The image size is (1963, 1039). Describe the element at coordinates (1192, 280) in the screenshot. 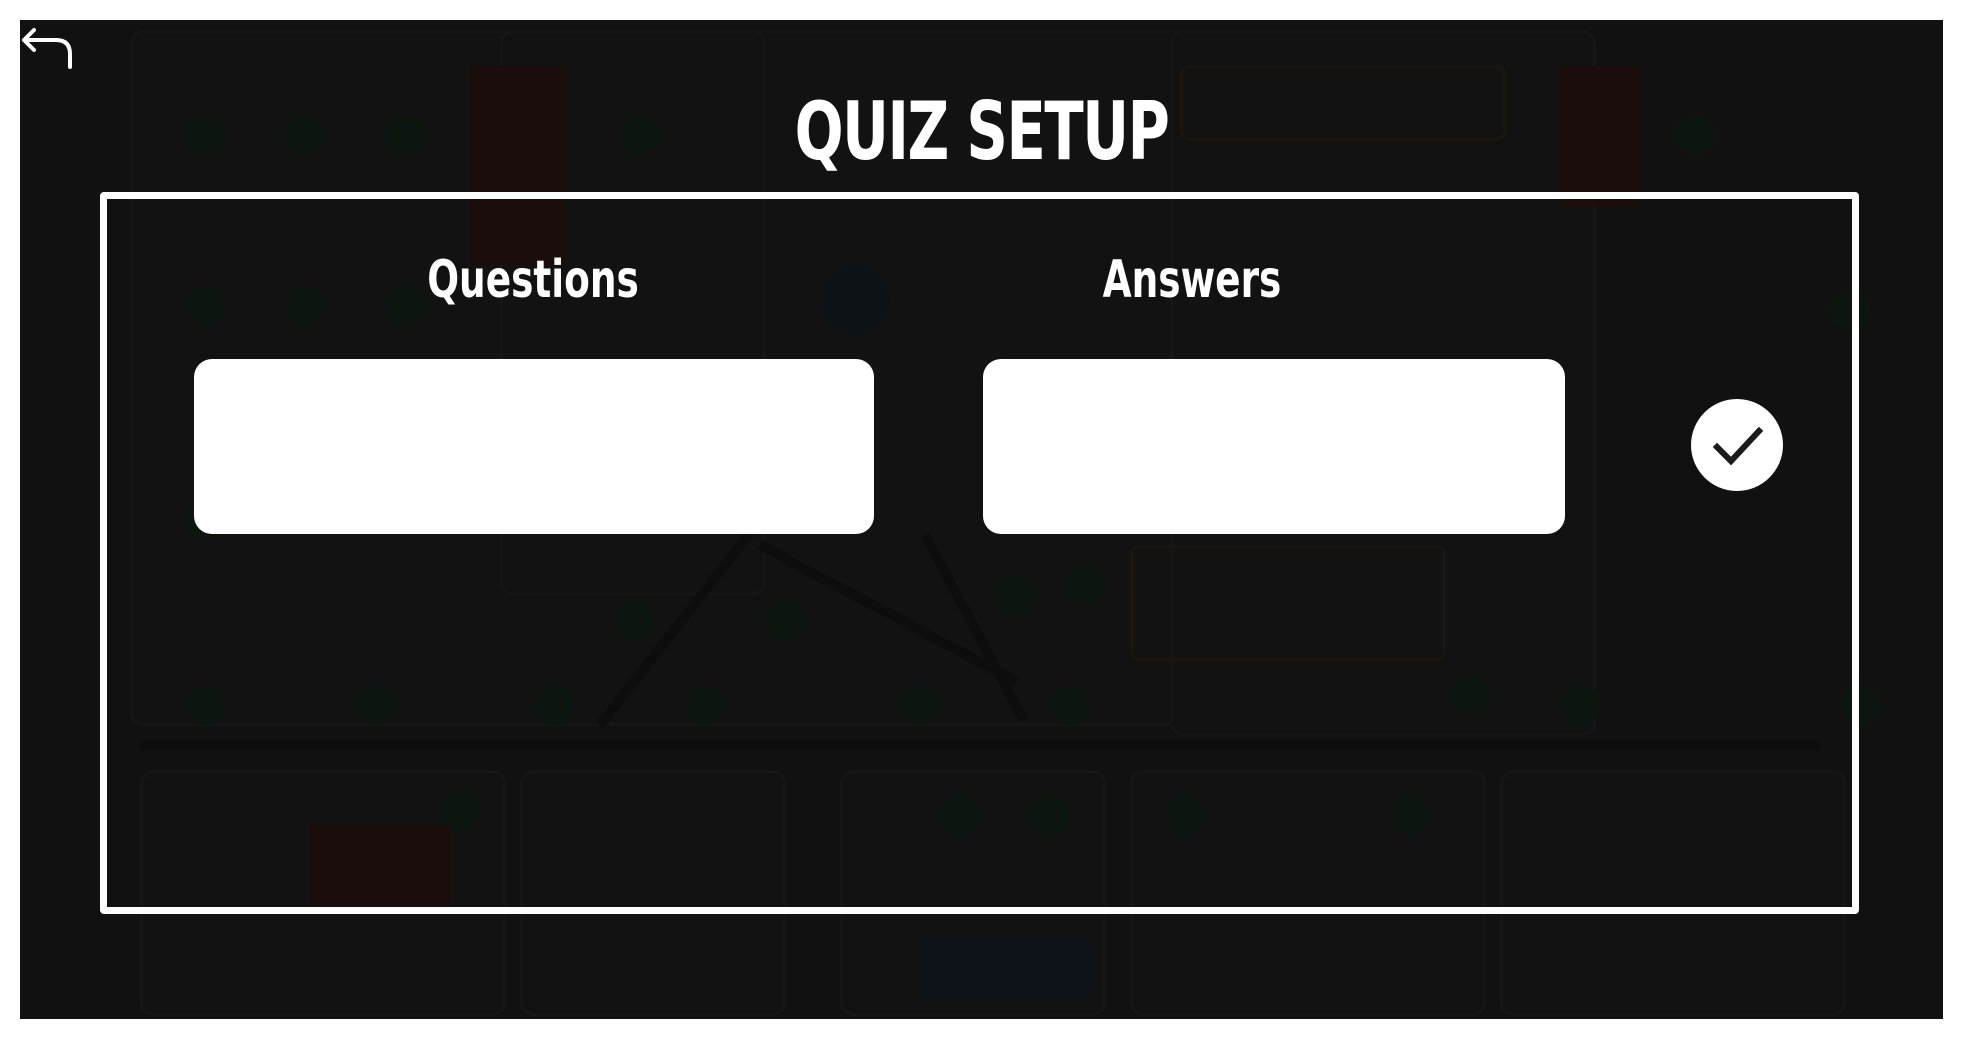

I see `answers-label: Answers` at that location.